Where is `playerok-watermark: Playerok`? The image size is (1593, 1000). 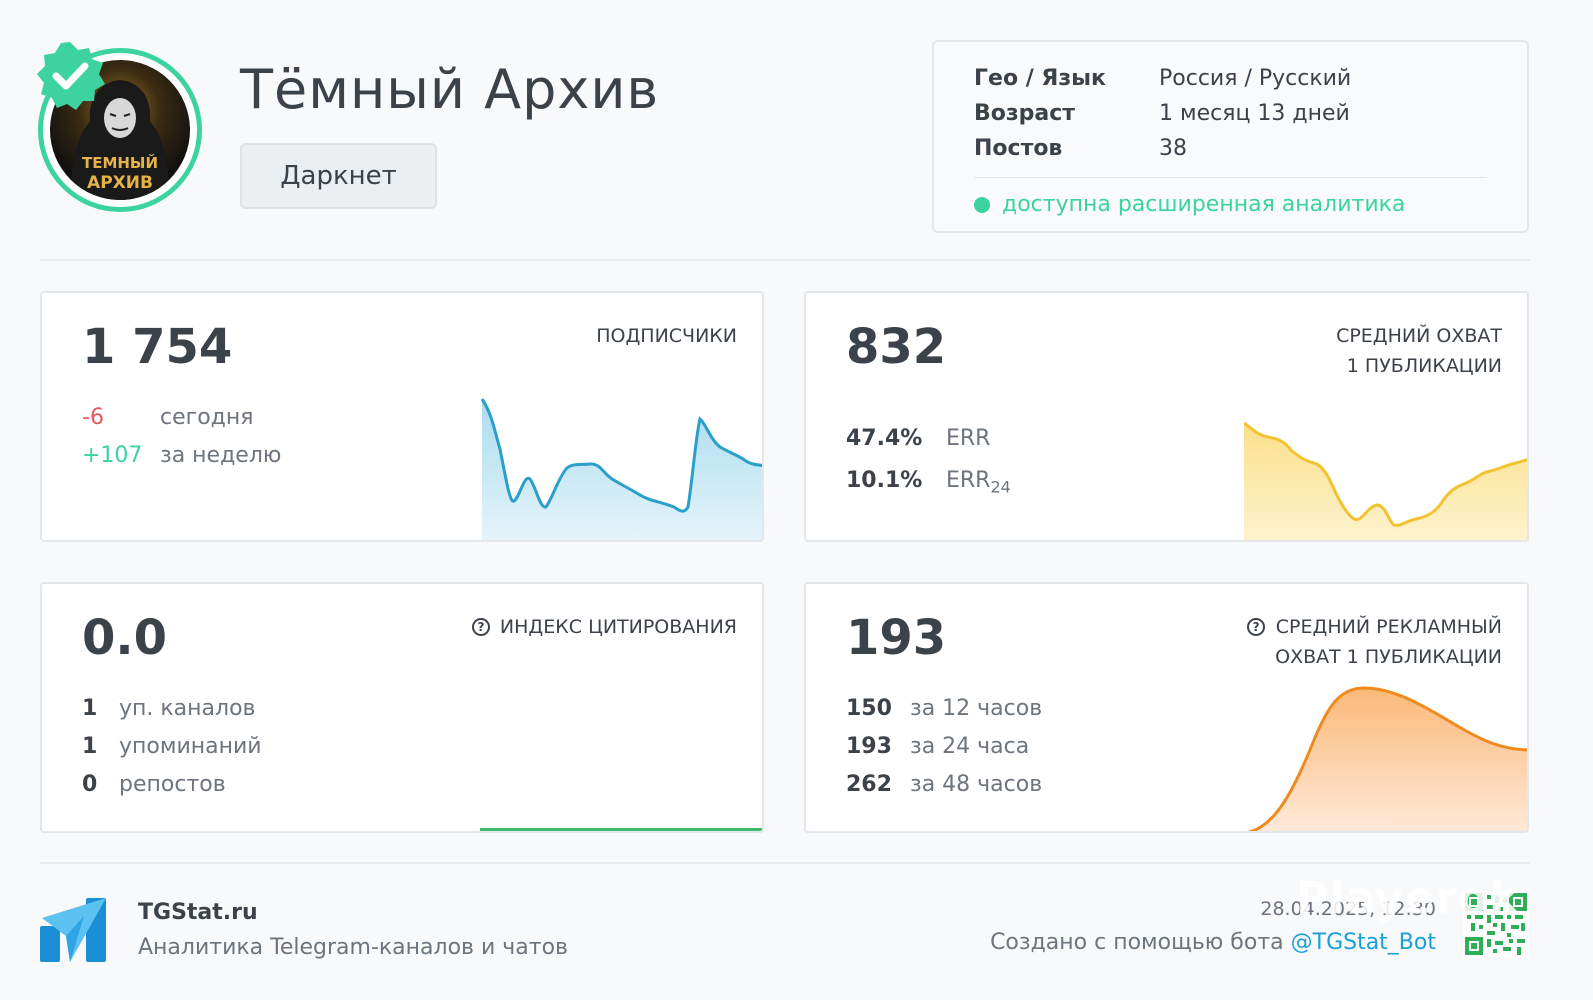 playerok-watermark: Playerok is located at coordinates (1408, 898).